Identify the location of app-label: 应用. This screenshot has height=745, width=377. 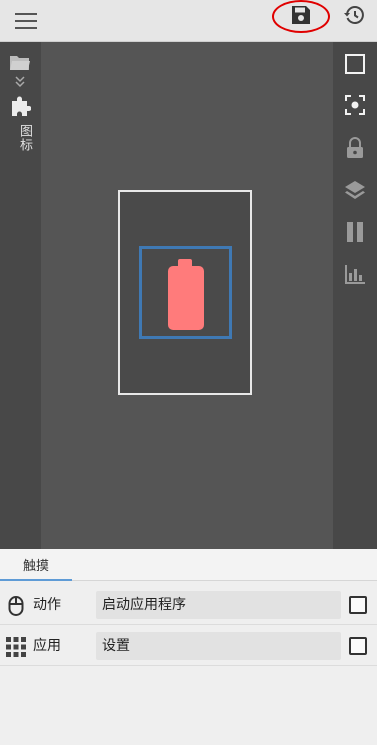
(47, 646).